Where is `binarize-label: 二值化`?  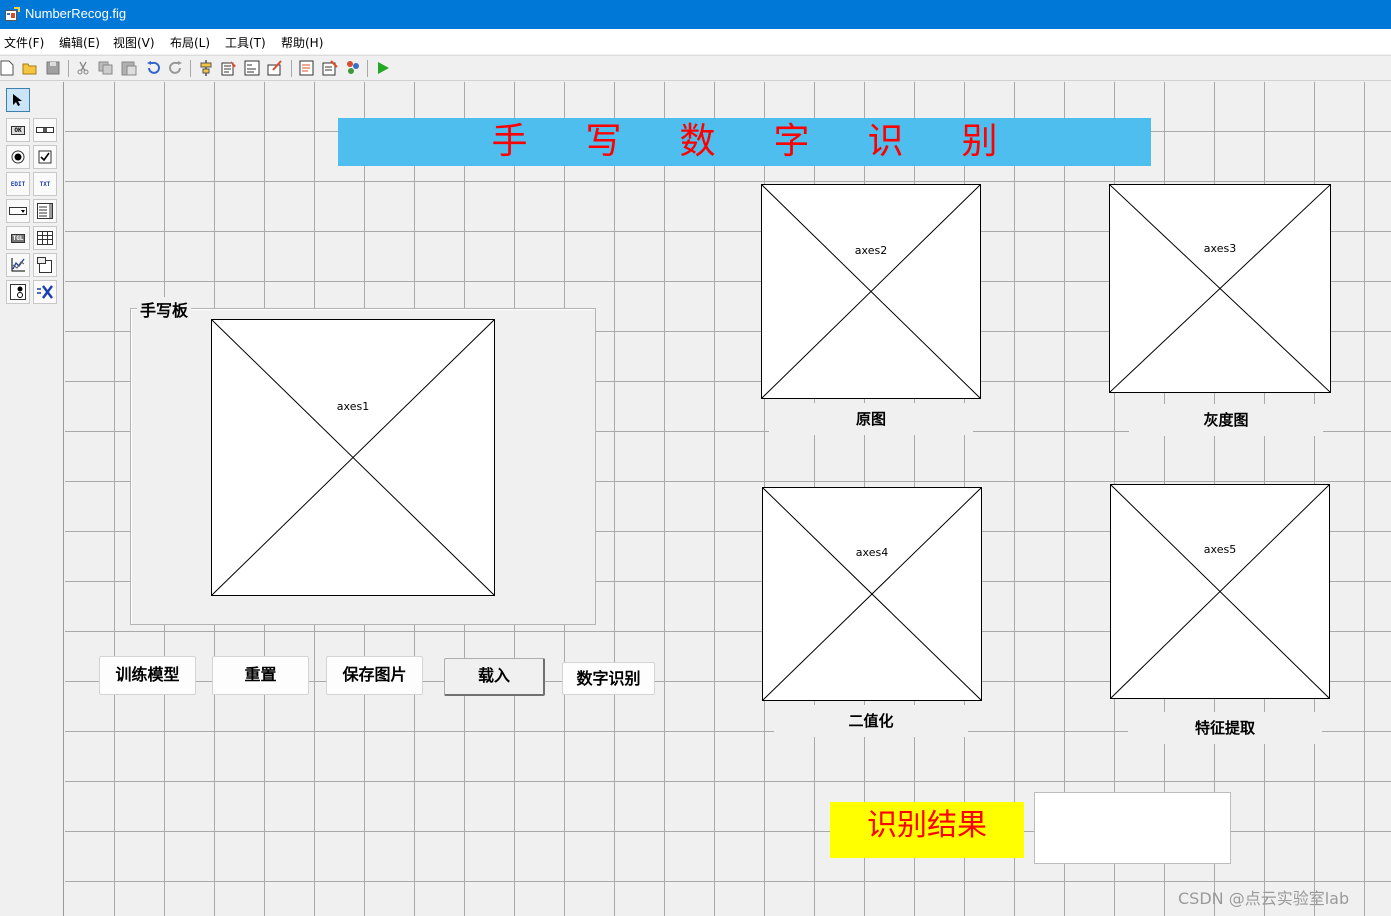
binarize-label: 二值化 is located at coordinates (871, 721).